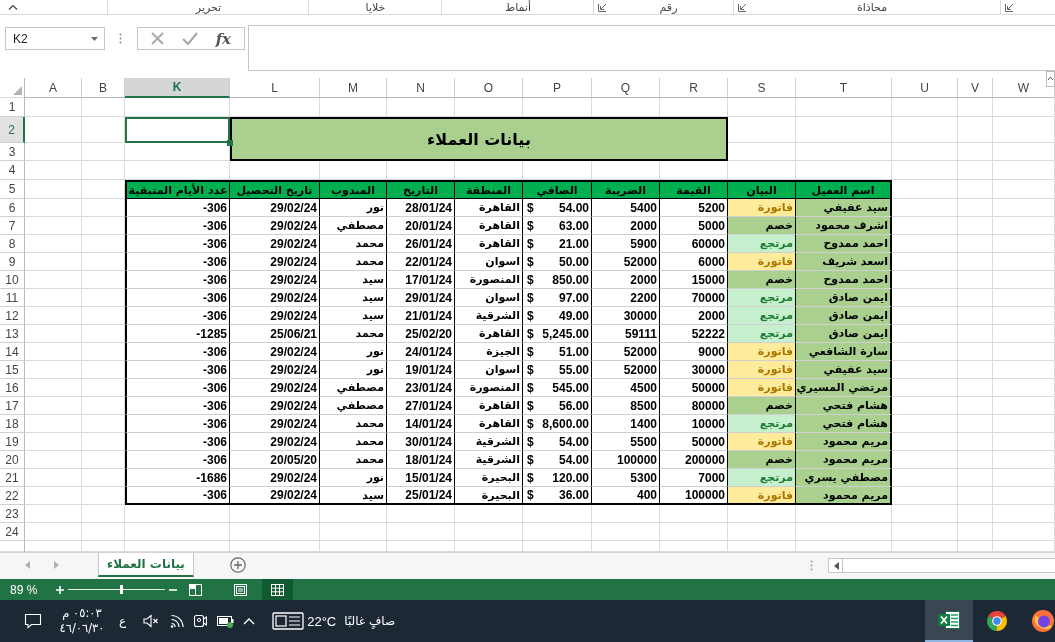  Describe the element at coordinates (975, 88) in the screenshot. I see `column-header: V` at that location.